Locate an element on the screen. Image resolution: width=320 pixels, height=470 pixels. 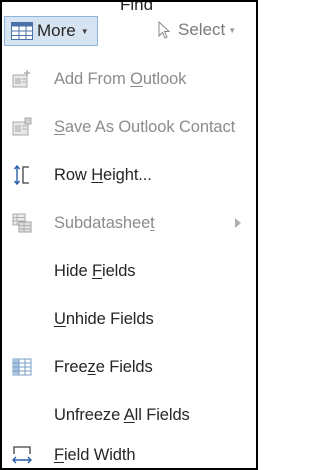
find-group-label: Find is located at coordinates (137, 7).